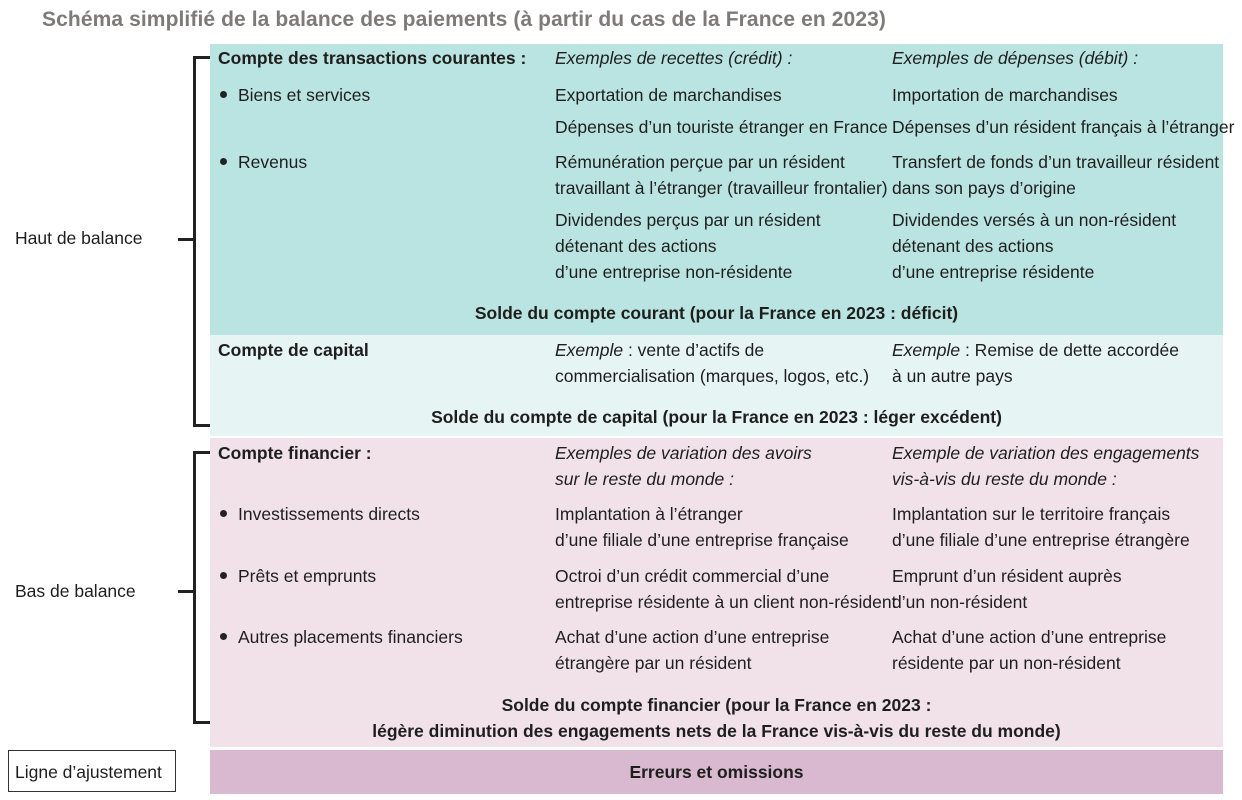 This screenshot has width=1242, height=800. I want to click on revenus-debit-2-line1: Dividendes versés à un non-résident, so click(1034, 220).